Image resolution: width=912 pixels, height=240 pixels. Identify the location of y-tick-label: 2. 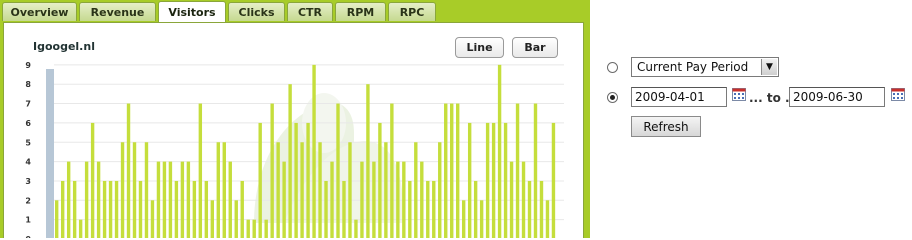
(28, 200).